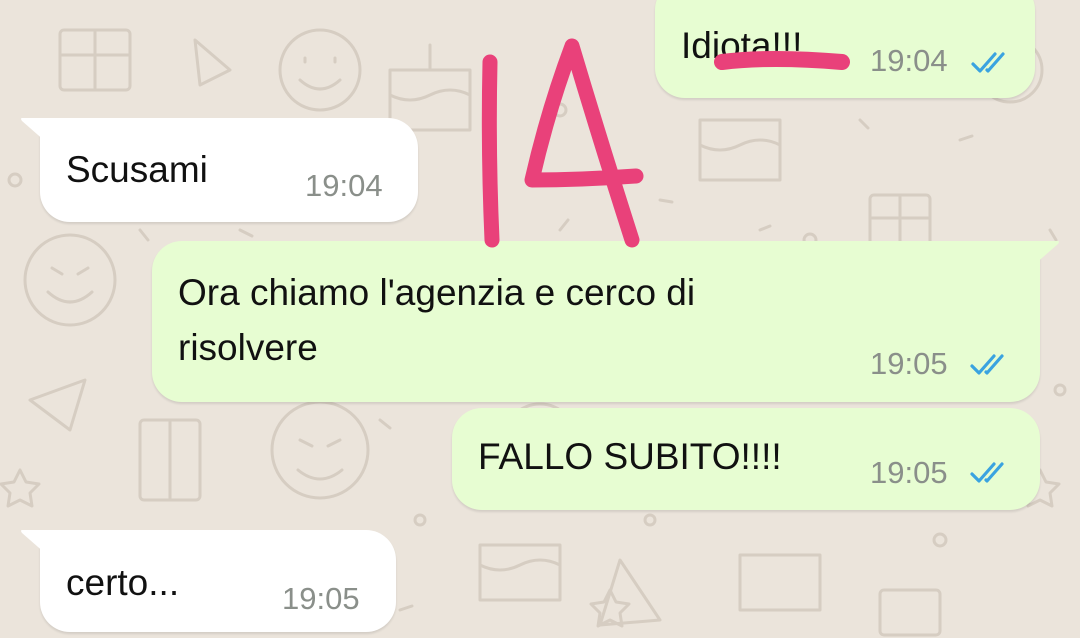  What do you see at coordinates (208, 581) in the screenshot?
I see `message-incoming-2: certo... 19:05` at bounding box center [208, 581].